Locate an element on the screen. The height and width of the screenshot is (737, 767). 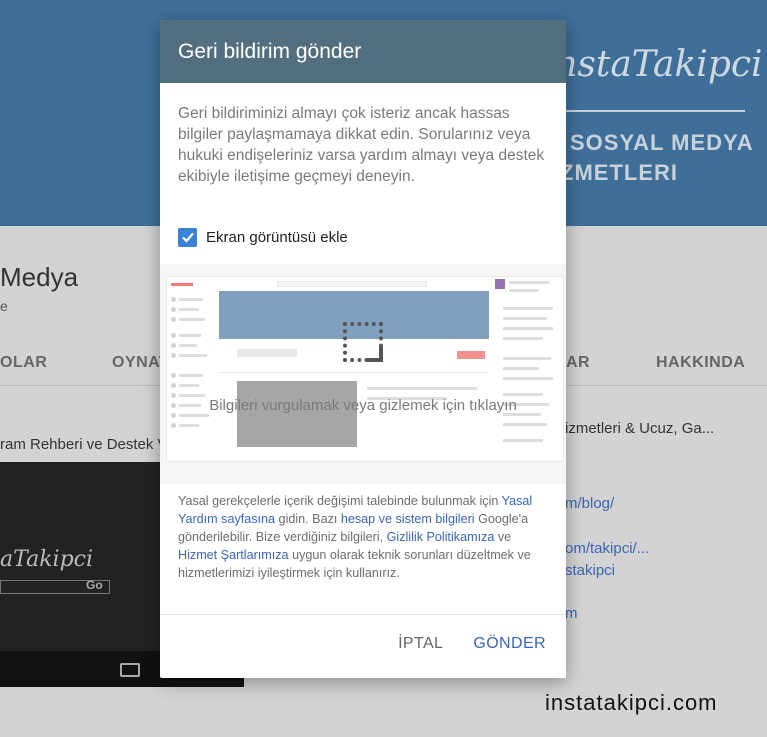
video-title: ram Rehberi ve Destek V is located at coordinates (84, 444).